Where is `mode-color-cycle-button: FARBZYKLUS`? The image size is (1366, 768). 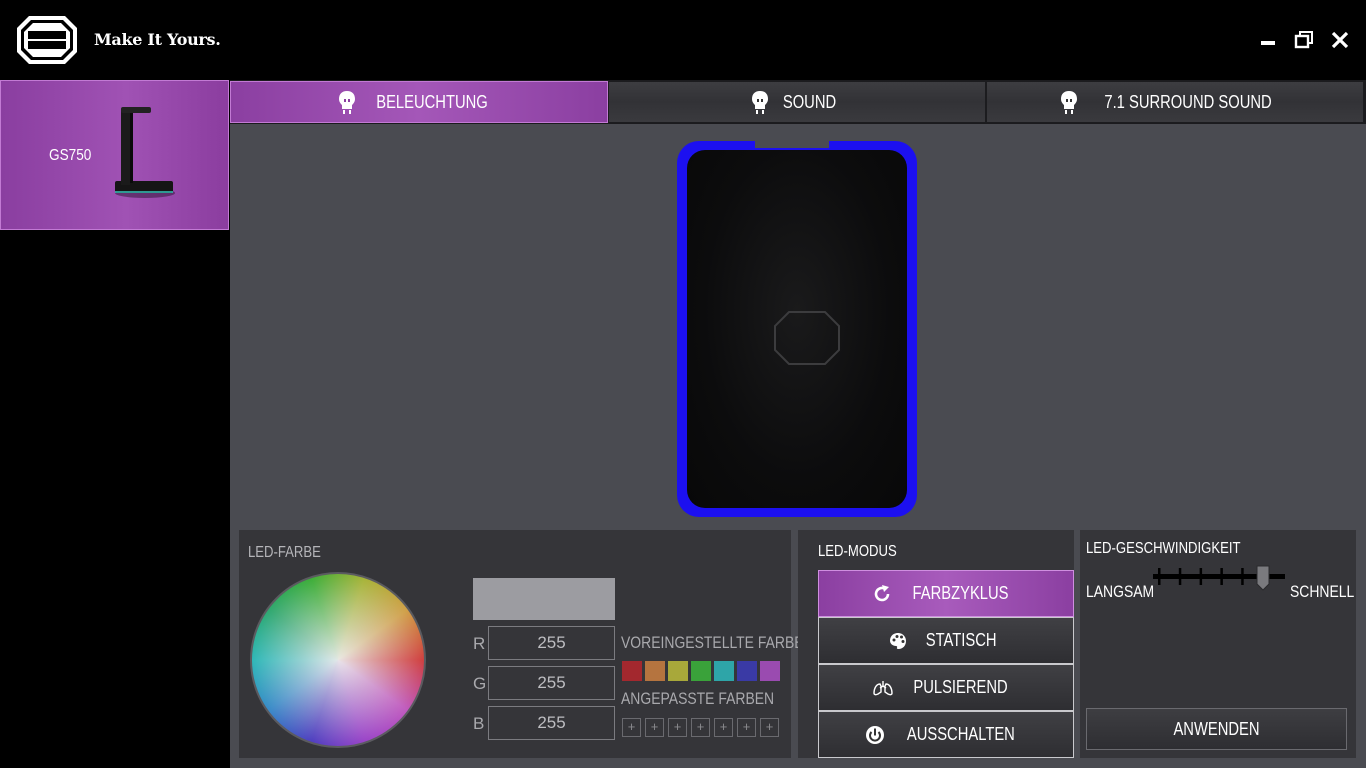
mode-color-cycle-button: FARBZYKLUS is located at coordinates (946, 593).